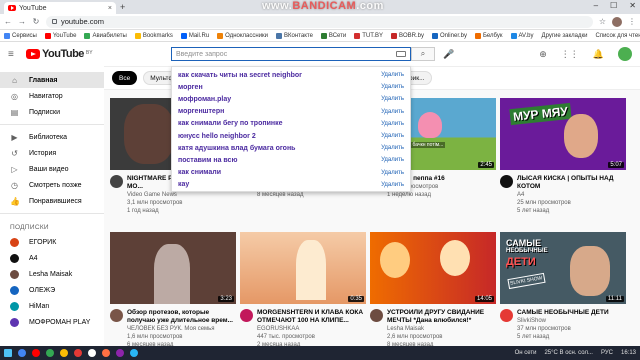  I want to click on bookmark-item: BOBR.by, so click(407, 35).